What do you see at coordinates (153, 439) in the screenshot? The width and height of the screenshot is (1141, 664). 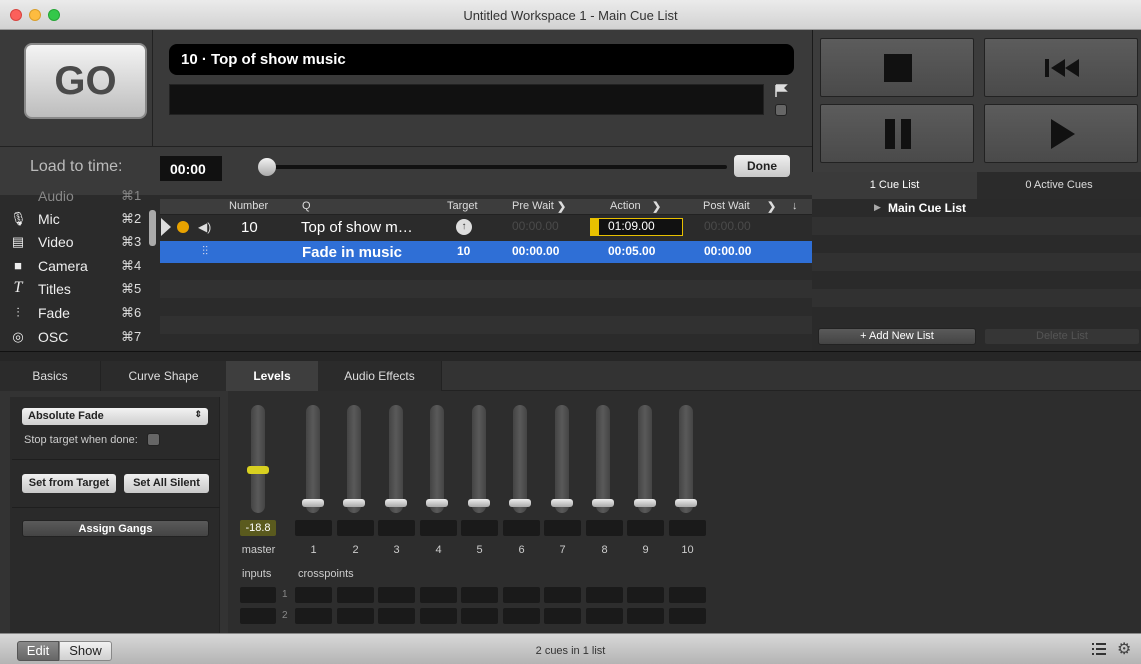 I see `stop-target-checkbox` at bounding box center [153, 439].